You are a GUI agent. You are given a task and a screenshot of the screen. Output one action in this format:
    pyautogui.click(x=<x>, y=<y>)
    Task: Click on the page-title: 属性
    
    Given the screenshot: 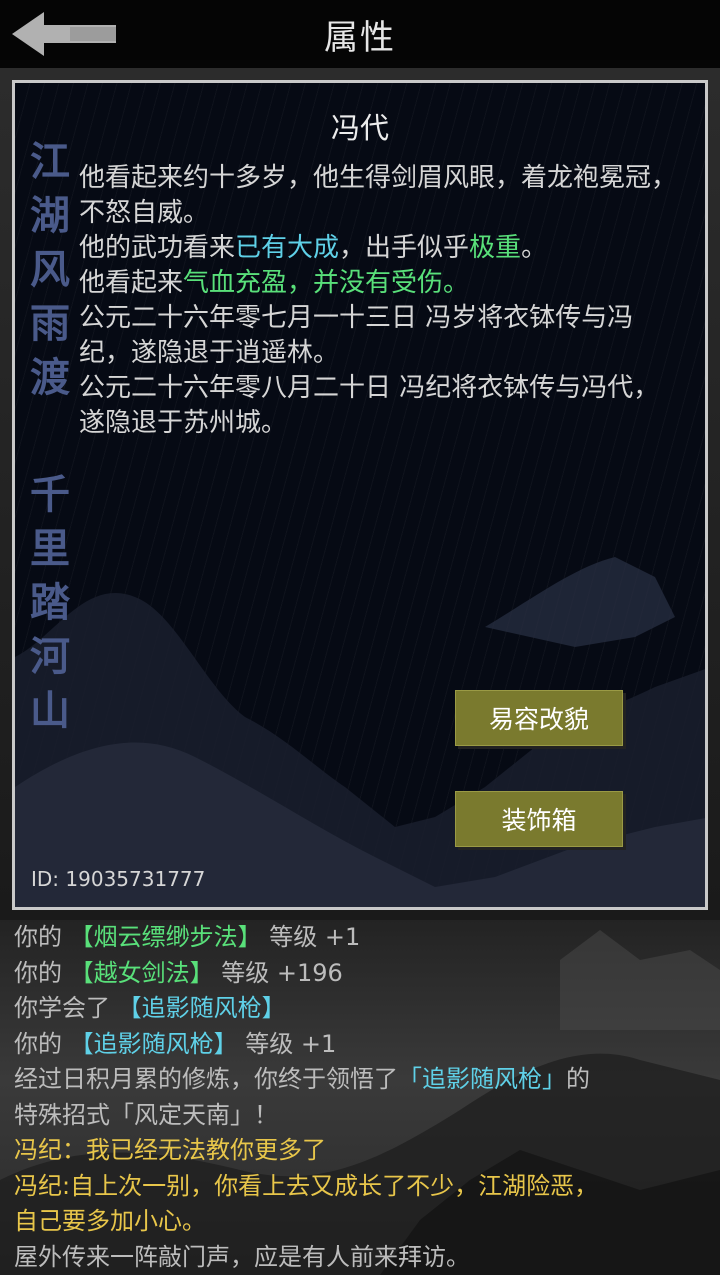 What is the action you would take?
    pyautogui.click(x=360, y=38)
    